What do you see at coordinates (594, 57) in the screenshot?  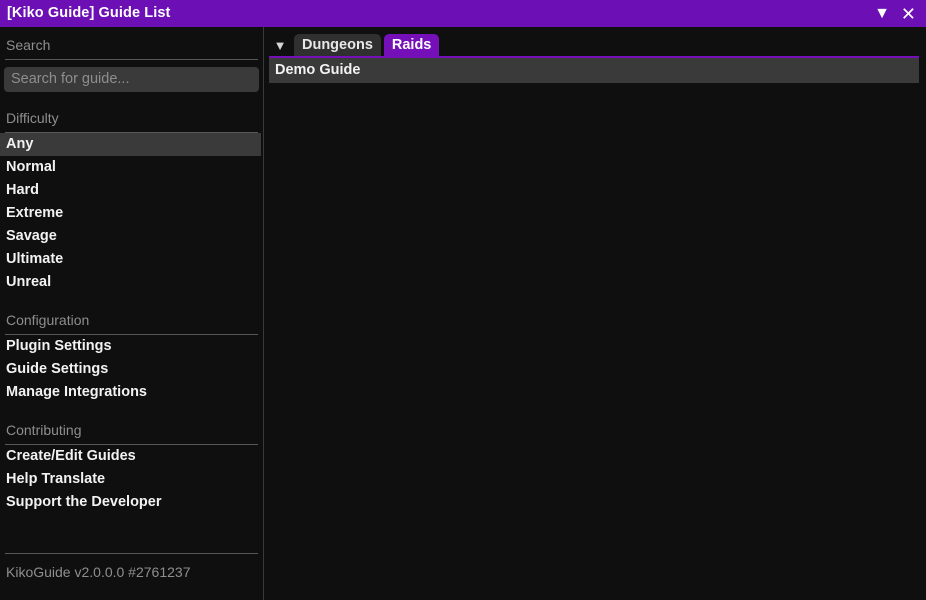 I see `tab-underline` at bounding box center [594, 57].